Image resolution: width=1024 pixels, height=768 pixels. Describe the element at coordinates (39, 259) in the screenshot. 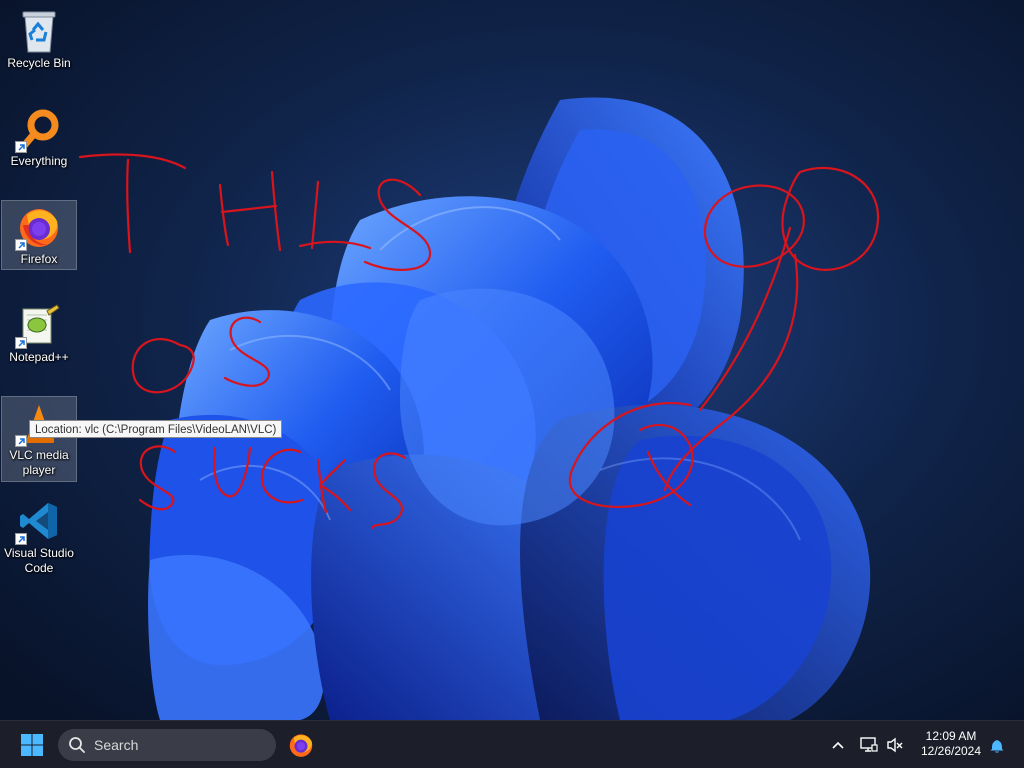

I see `desktop-icon-label: Firefox` at that location.